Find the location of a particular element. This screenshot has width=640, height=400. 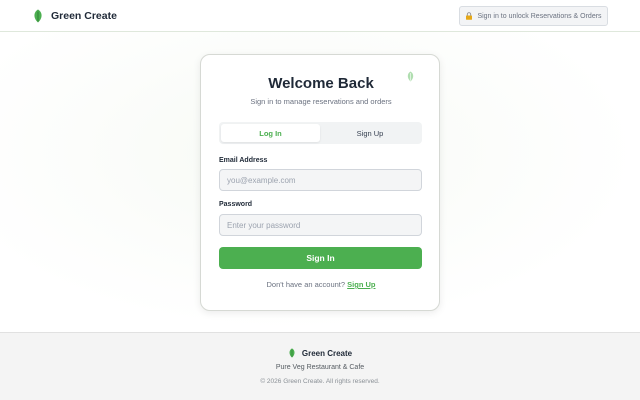

lock-icon is located at coordinates (469, 16).